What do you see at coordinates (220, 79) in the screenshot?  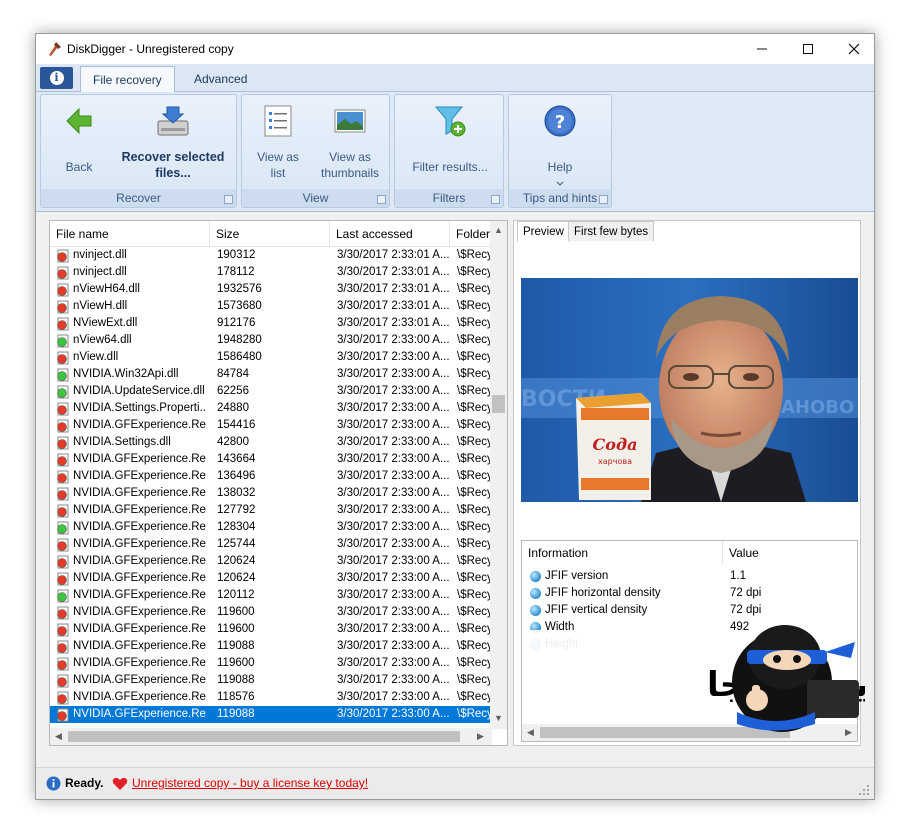 I see `tab-advanced: Advanced` at bounding box center [220, 79].